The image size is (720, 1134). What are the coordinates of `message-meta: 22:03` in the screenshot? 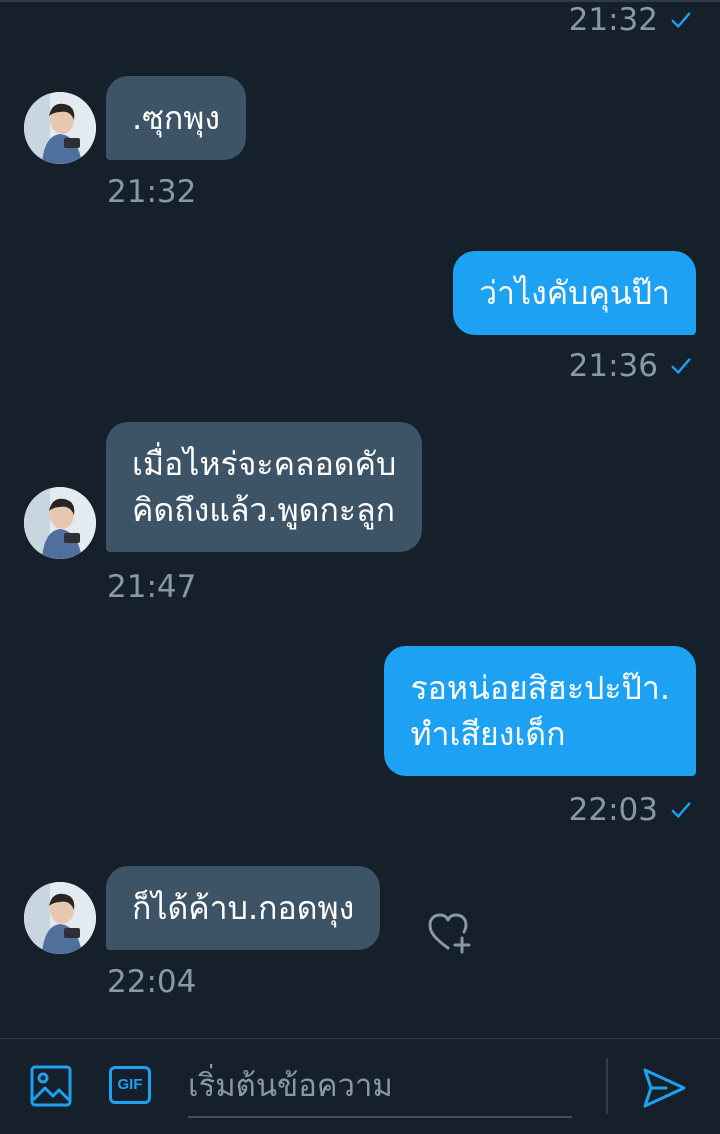 It's located at (630, 810).